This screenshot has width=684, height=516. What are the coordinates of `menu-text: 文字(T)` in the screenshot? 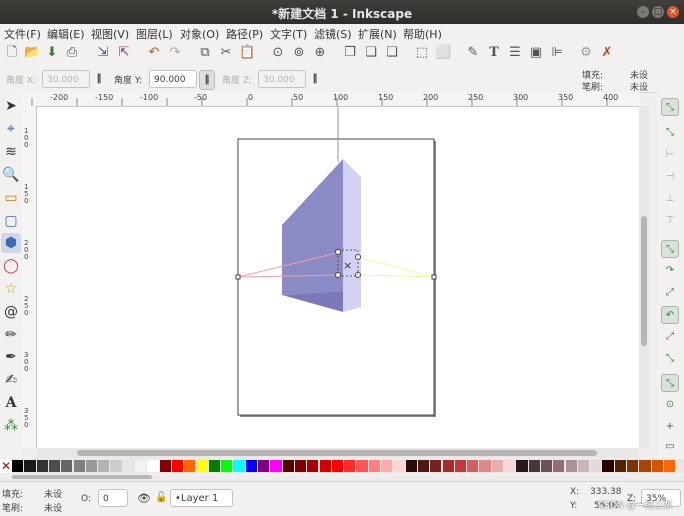 It's located at (288, 34).